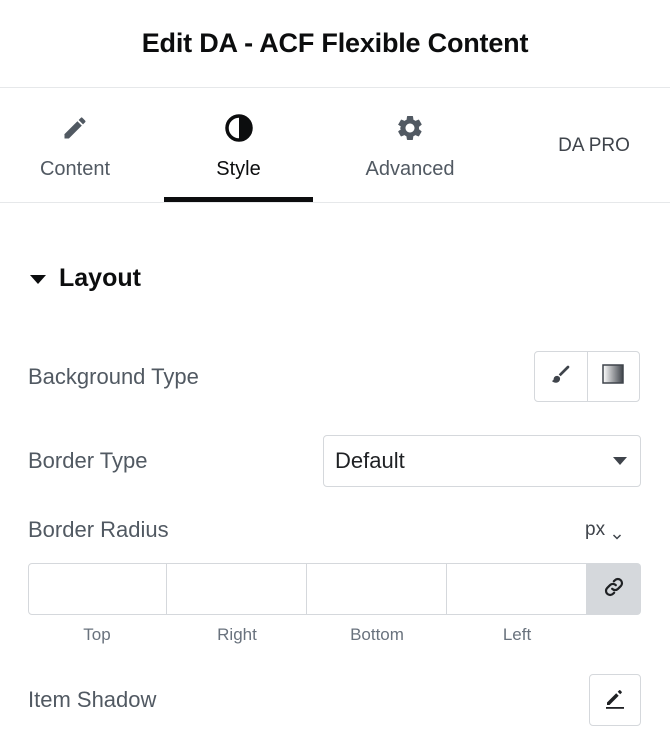 This screenshot has width=670, height=750. I want to click on border-radius-left-input, so click(517, 589).